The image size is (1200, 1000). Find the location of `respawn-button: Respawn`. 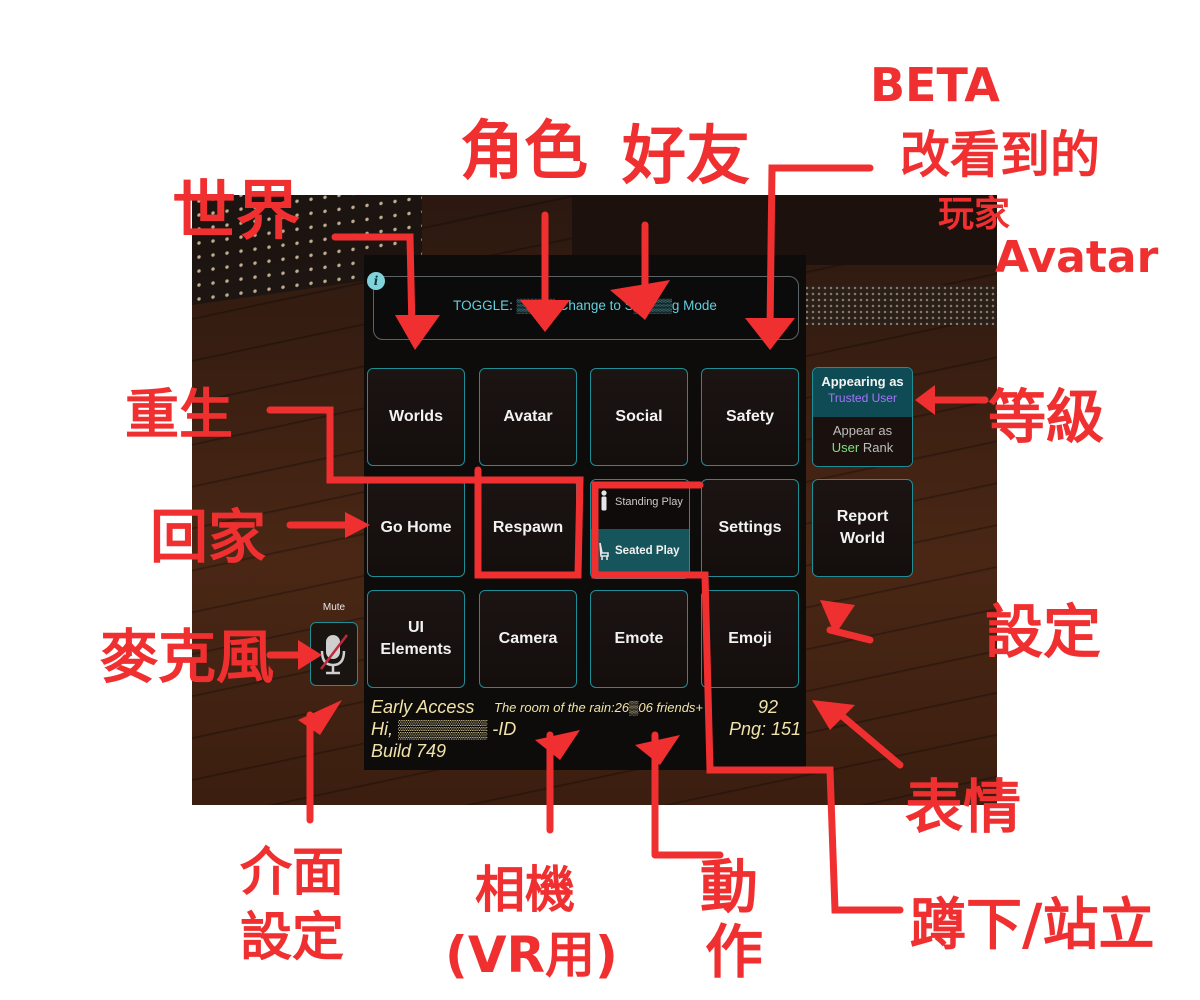

respawn-button: Respawn is located at coordinates (528, 528).